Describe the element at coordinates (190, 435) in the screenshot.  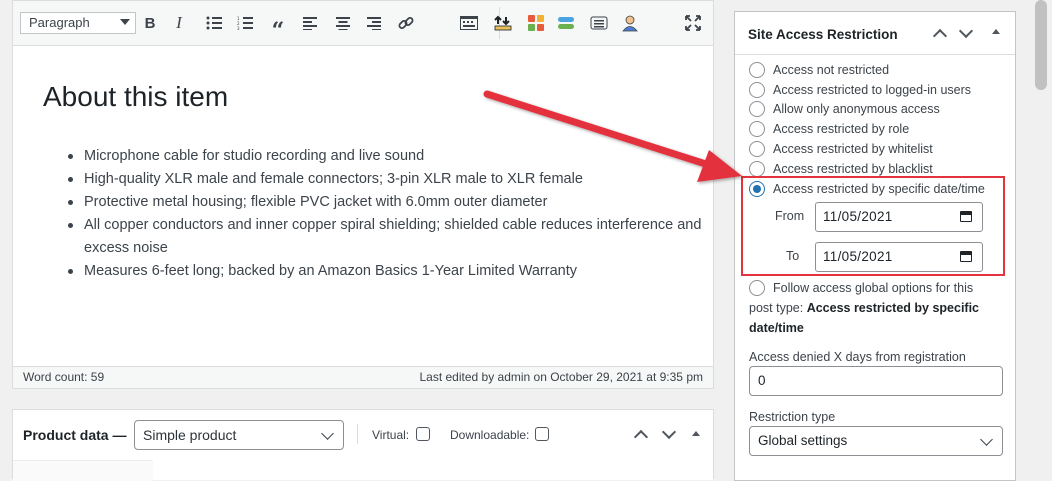
I see `product-type-value: Simple product` at that location.